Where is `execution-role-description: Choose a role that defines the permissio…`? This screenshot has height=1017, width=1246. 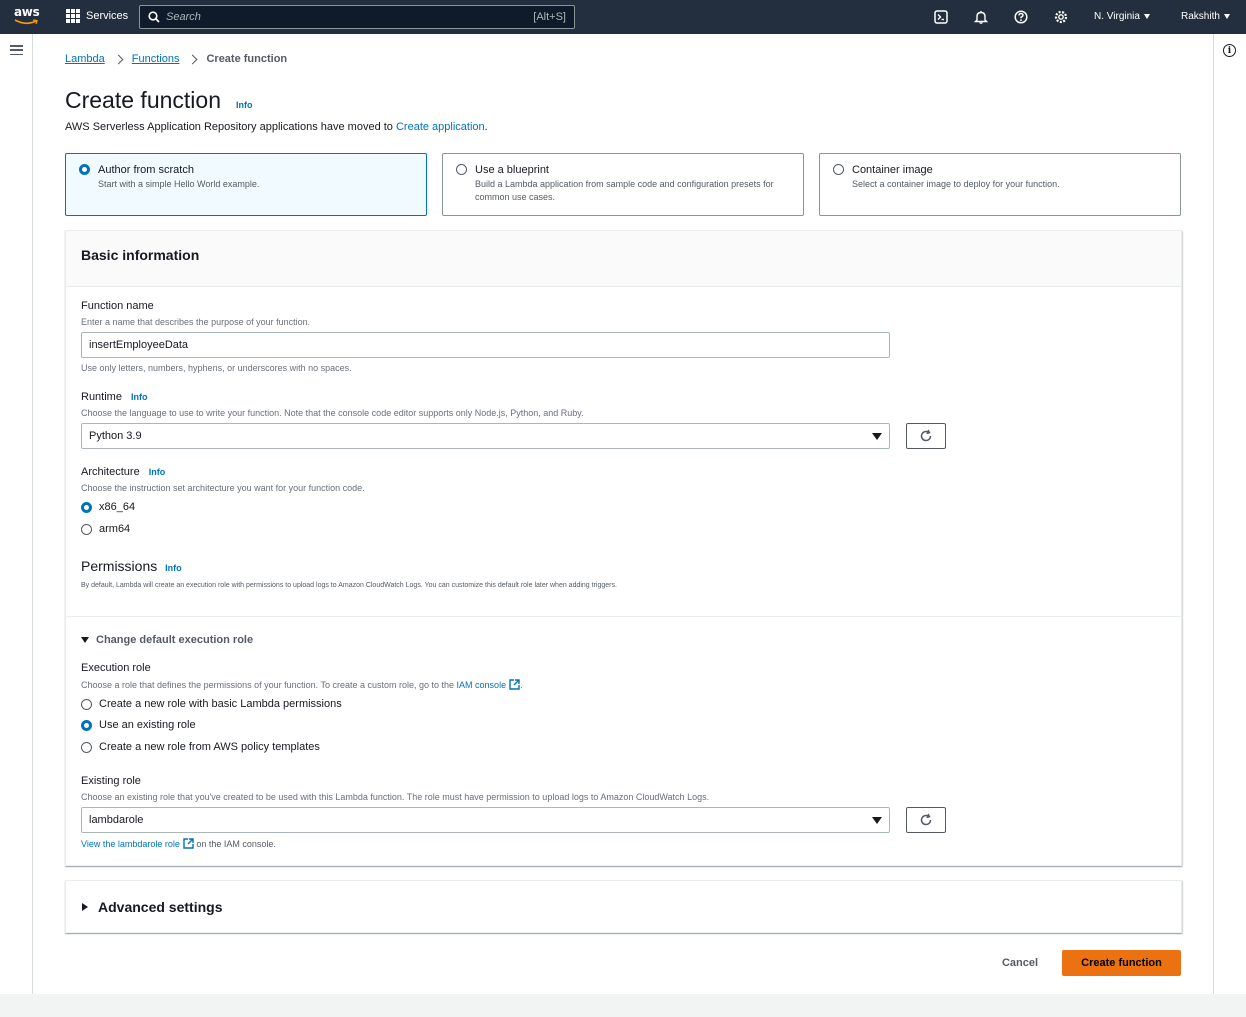 execution-role-description: Choose a role that defines the permissio… is located at coordinates (302, 684).